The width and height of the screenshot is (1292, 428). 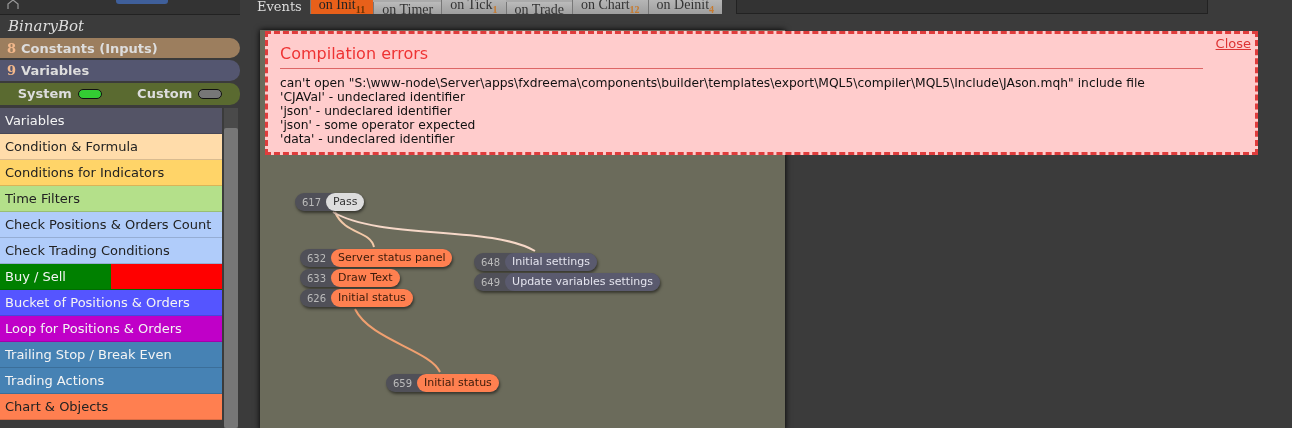 What do you see at coordinates (111, 121) in the screenshot?
I see `category-item: Variables` at bounding box center [111, 121].